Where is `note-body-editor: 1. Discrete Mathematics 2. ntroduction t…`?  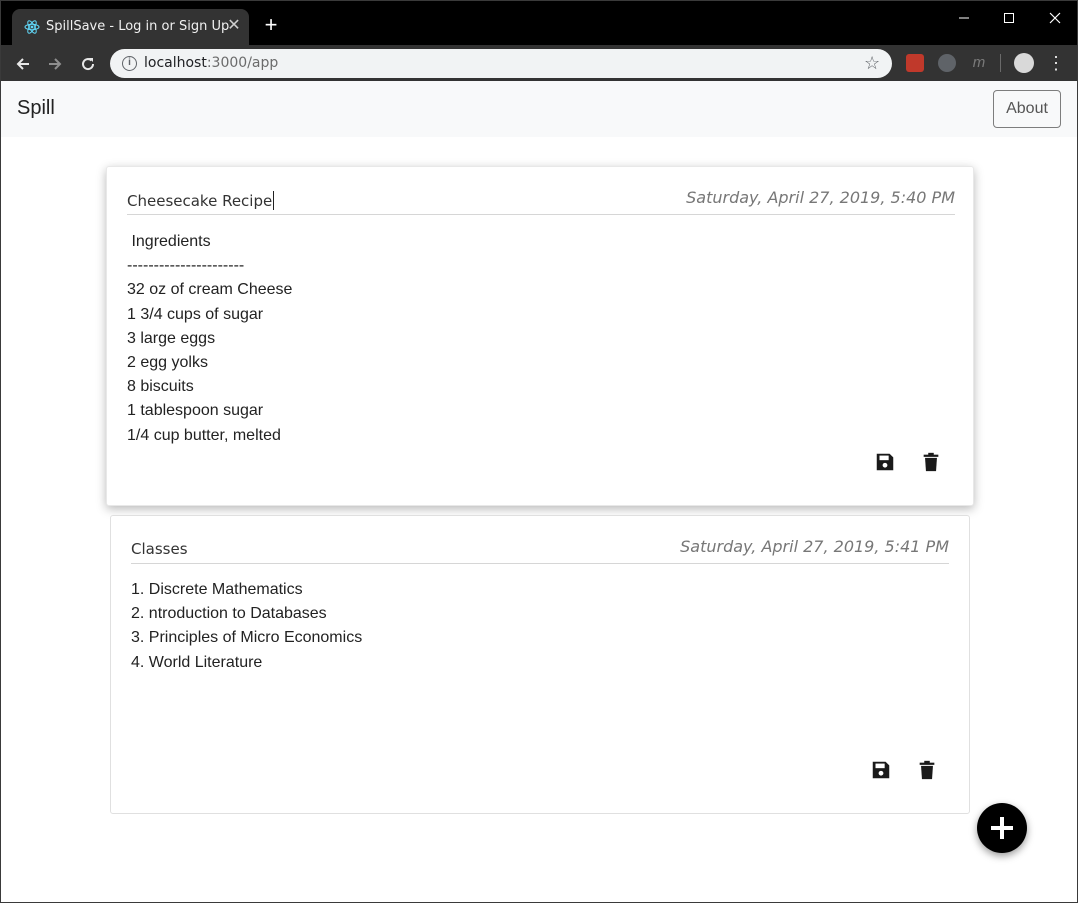
note-body-editor: 1. Discrete Mathematics 2. ntroduction t… is located at coordinates (246, 626).